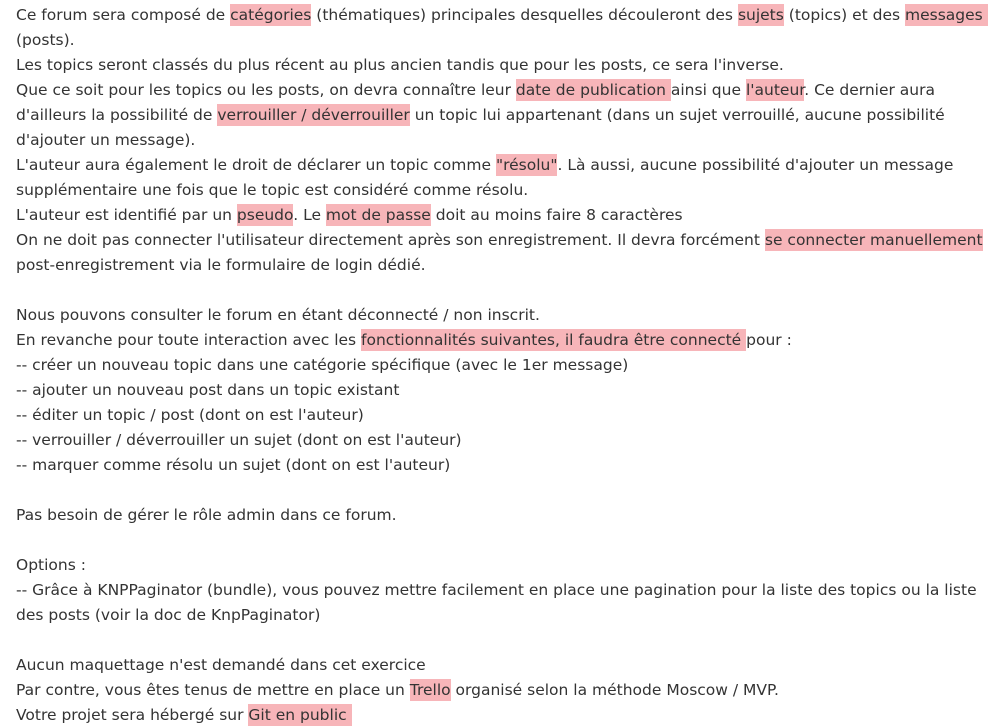  Describe the element at coordinates (499, 615) in the screenshot. I see `text-line: des posts (voir la doc de KnpPaginator)` at that location.